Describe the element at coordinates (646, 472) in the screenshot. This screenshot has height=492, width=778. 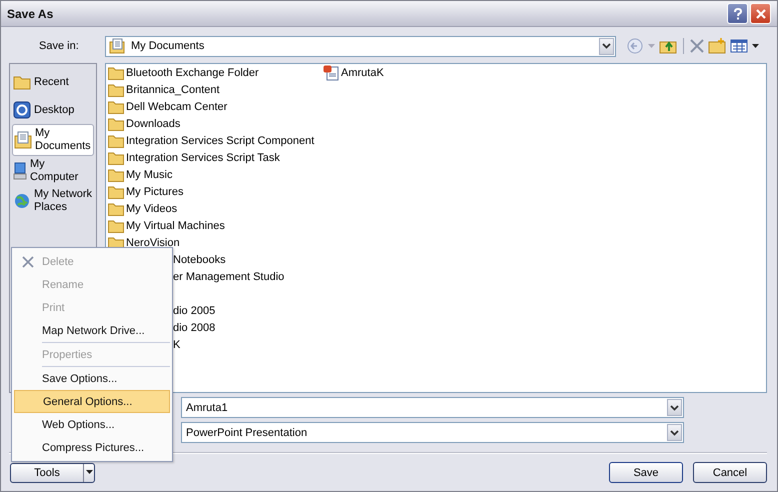
I see `save-button: Save` at that location.